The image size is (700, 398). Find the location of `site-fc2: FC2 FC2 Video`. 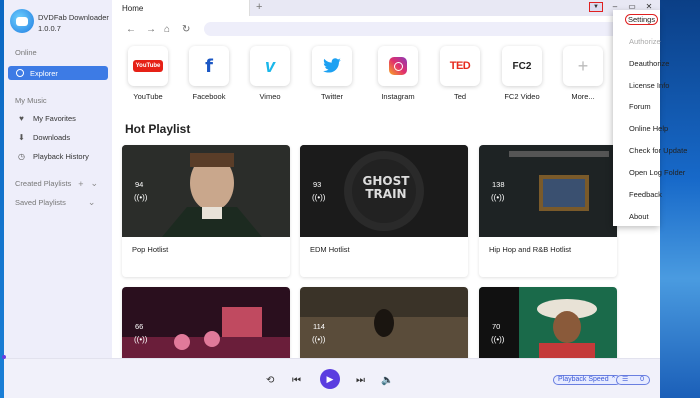

site-fc2: FC2 FC2 Video is located at coordinates (522, 73).